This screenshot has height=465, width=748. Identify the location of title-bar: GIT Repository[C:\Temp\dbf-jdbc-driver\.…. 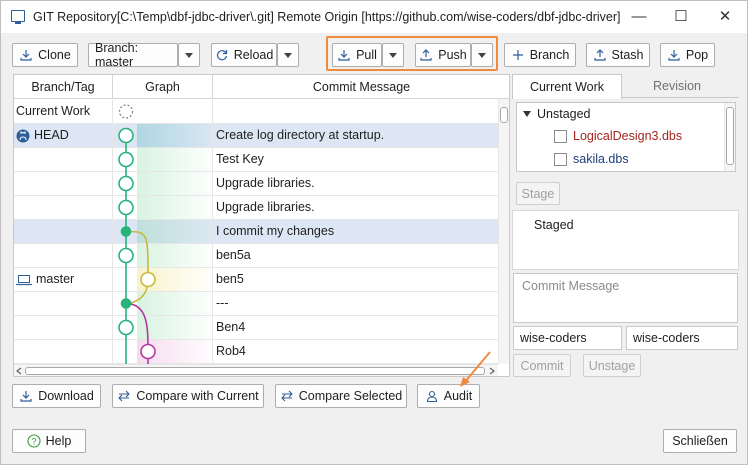
(374, 17).